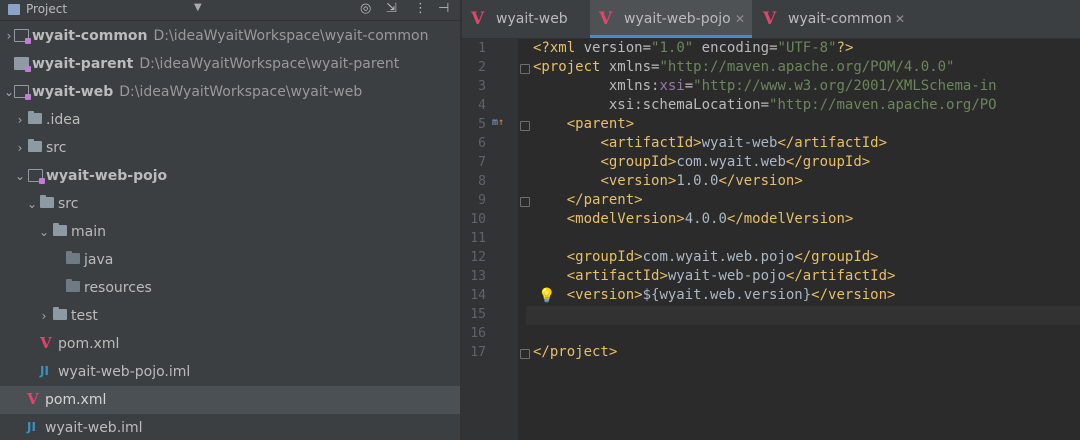  What do you see at coordinates (118, 288) in the screenshot?
I see `tree-item-label: resources` at bounding box center [118, 288].